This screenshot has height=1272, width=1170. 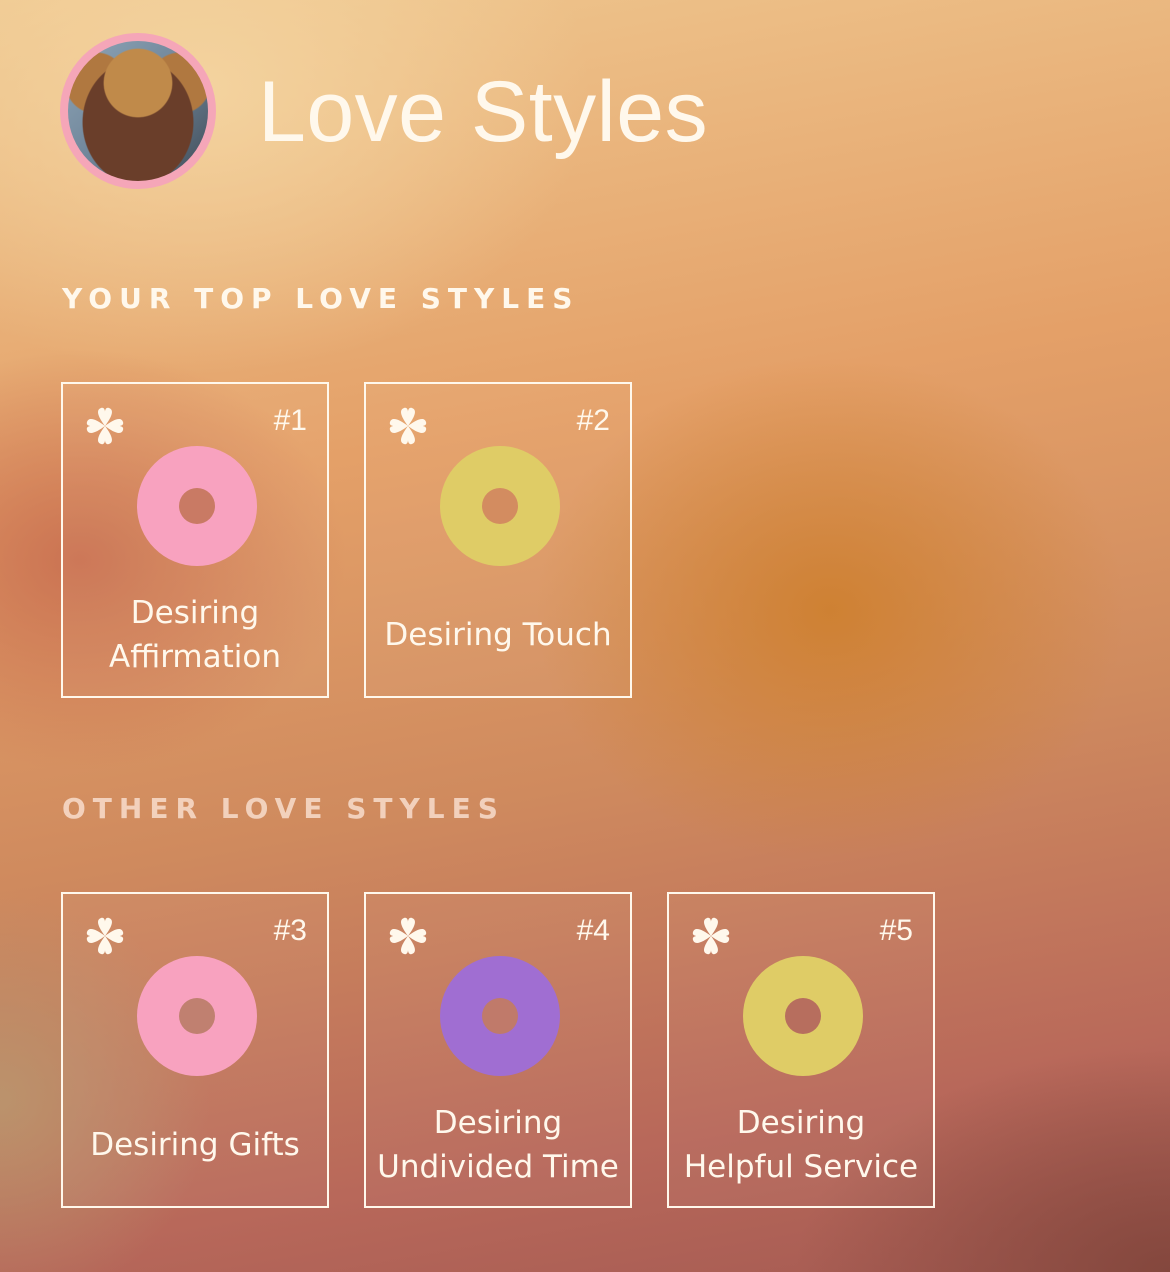 What do you see at coordinates (801, 1145) in the screenshot?
I see `card-label: Desiring Helpful Service` at bounding box center [801, 1145].